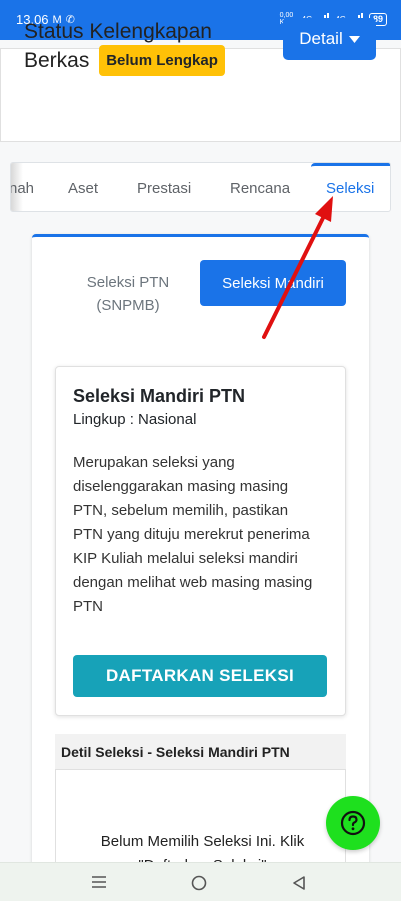  I want to click on tab-rencana: Rencana, so click(260, 188).